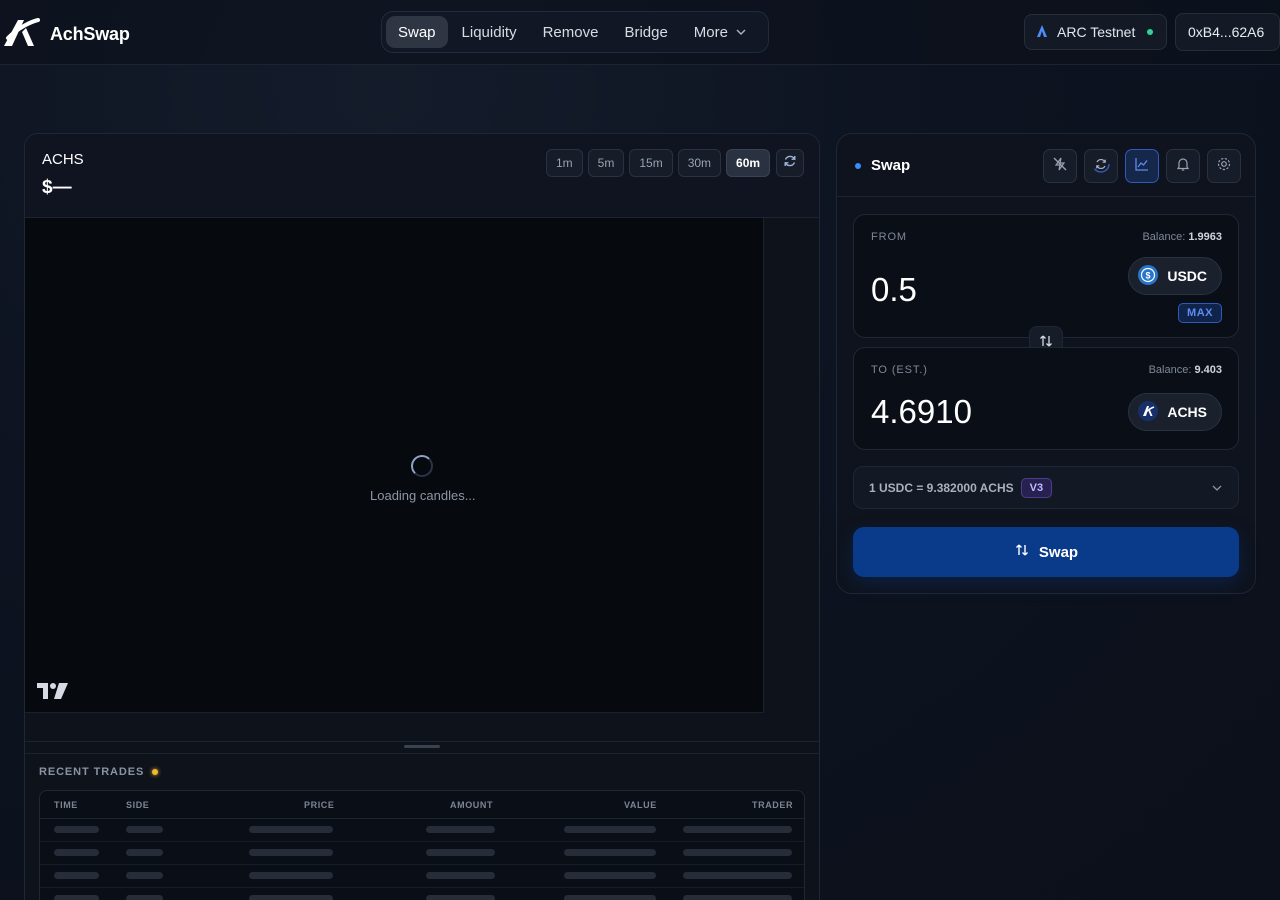 This screenshot has height=900, width=1280. What do you see at coordinates (773, 805) in the screenshot?
I see `col-trader: TRADER` at bounding box center [773, 805].